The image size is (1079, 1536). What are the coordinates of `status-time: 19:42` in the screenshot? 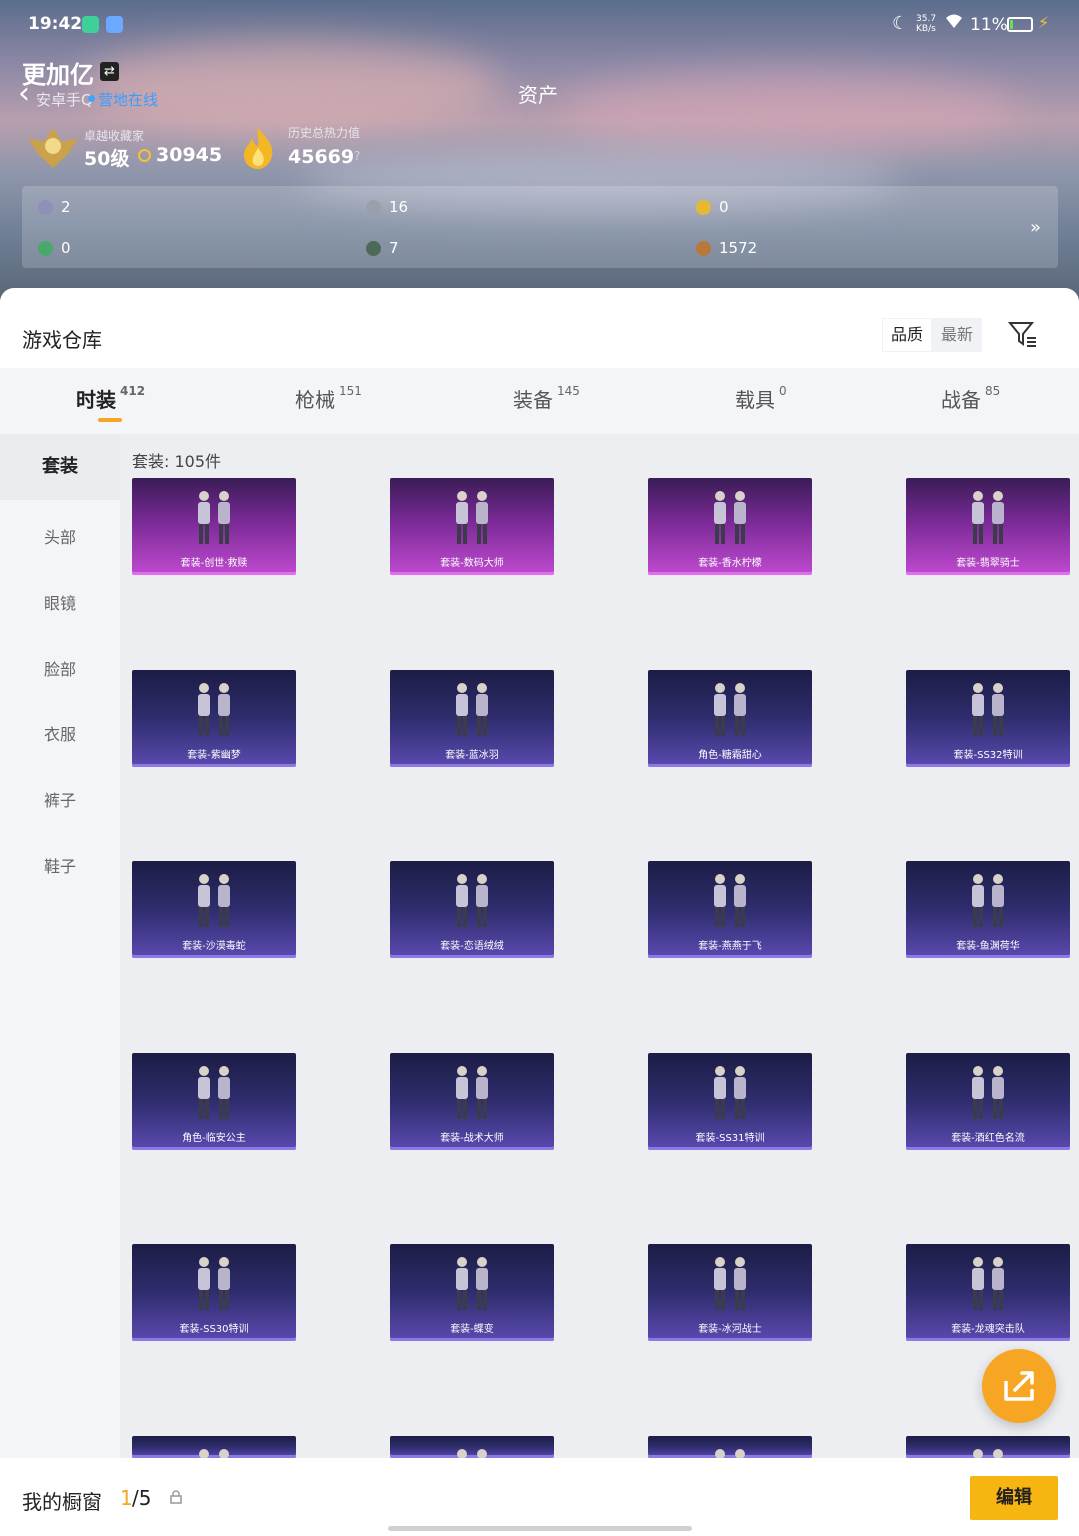 It's located at (55, 24).